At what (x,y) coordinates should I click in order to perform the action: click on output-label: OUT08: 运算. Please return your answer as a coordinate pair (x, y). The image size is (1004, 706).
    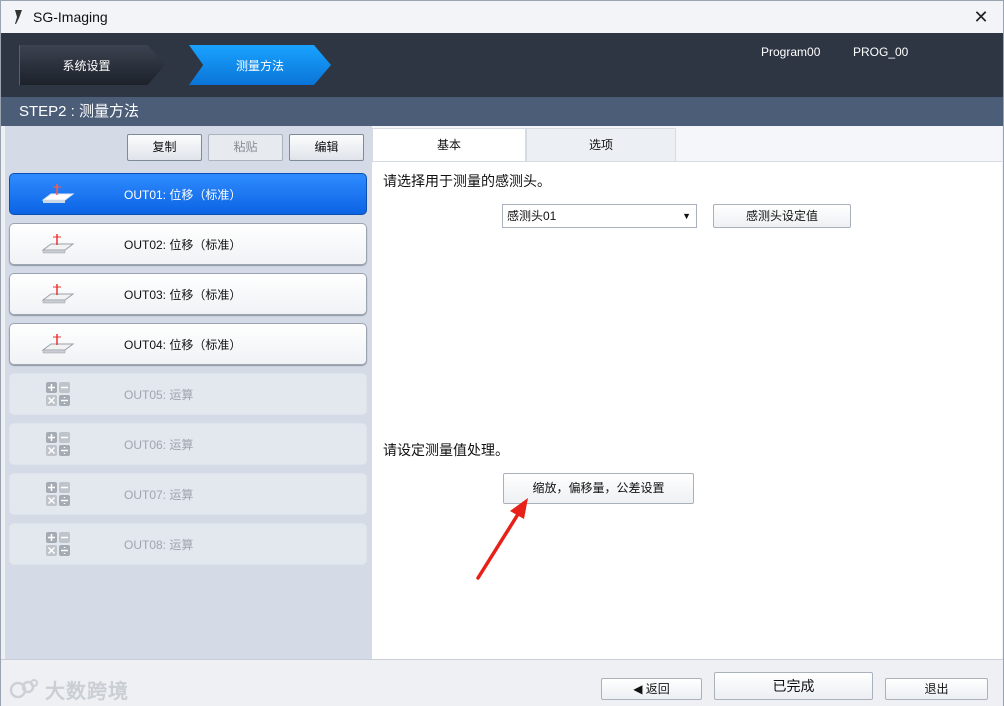
    Looking at the image, I should click on (159, 544).